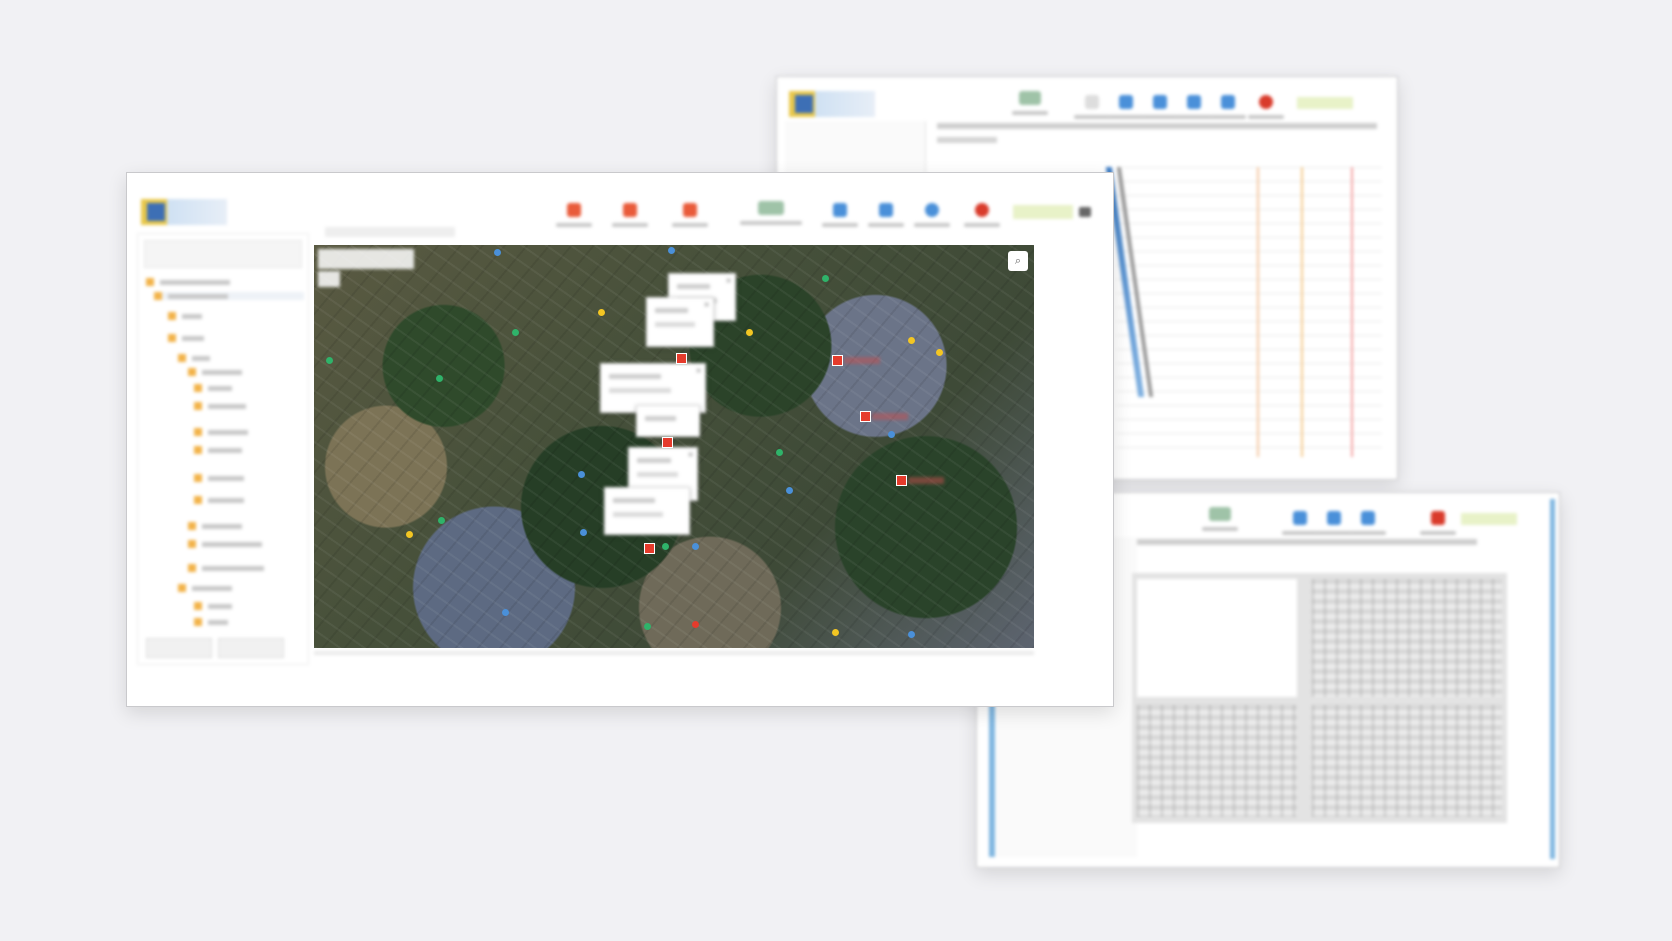 This screenshot has width=1672, height=941. What do you see at coordinates (1552, 679) in the screenshot?
I see `right-scrollbar` at bounding box center [1552, 679].